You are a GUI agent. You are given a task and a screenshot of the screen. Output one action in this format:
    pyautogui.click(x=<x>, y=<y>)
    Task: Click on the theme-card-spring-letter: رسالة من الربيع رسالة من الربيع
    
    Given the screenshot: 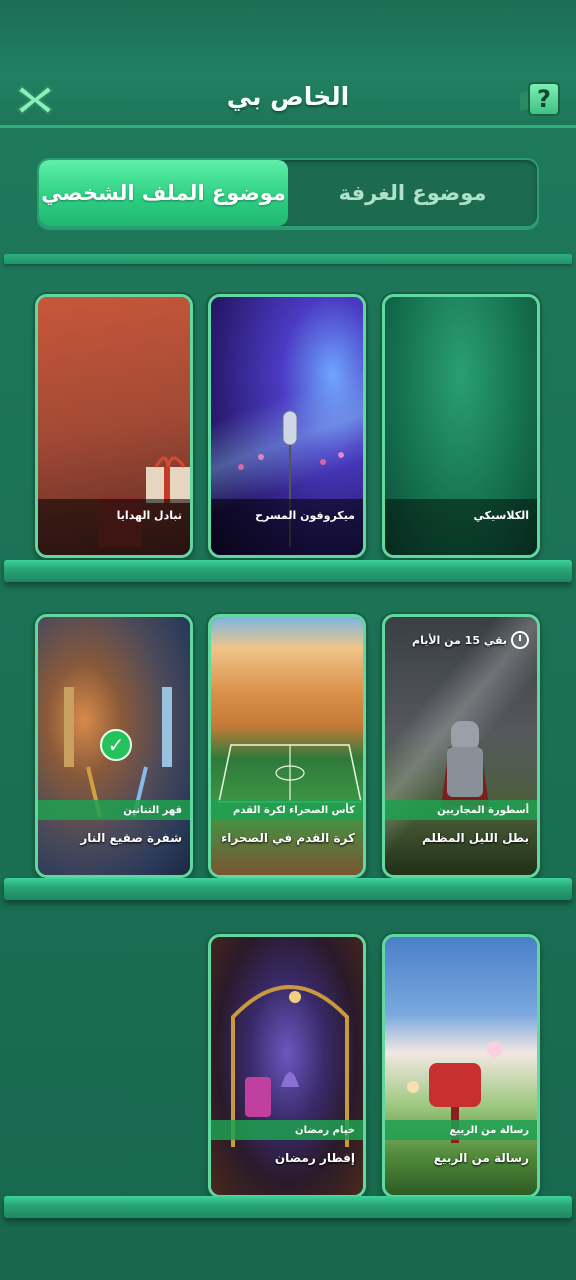 What is the action you would take?
    pyautogui.click(x=461, y=1066)
    